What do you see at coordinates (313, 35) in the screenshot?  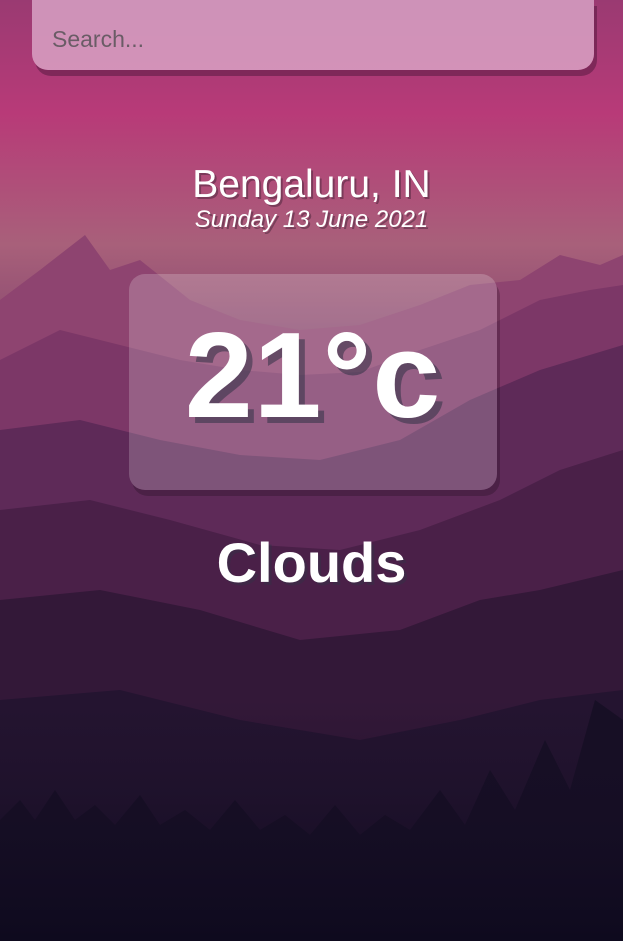 I see `search-input` at bounding box center [313, 35].